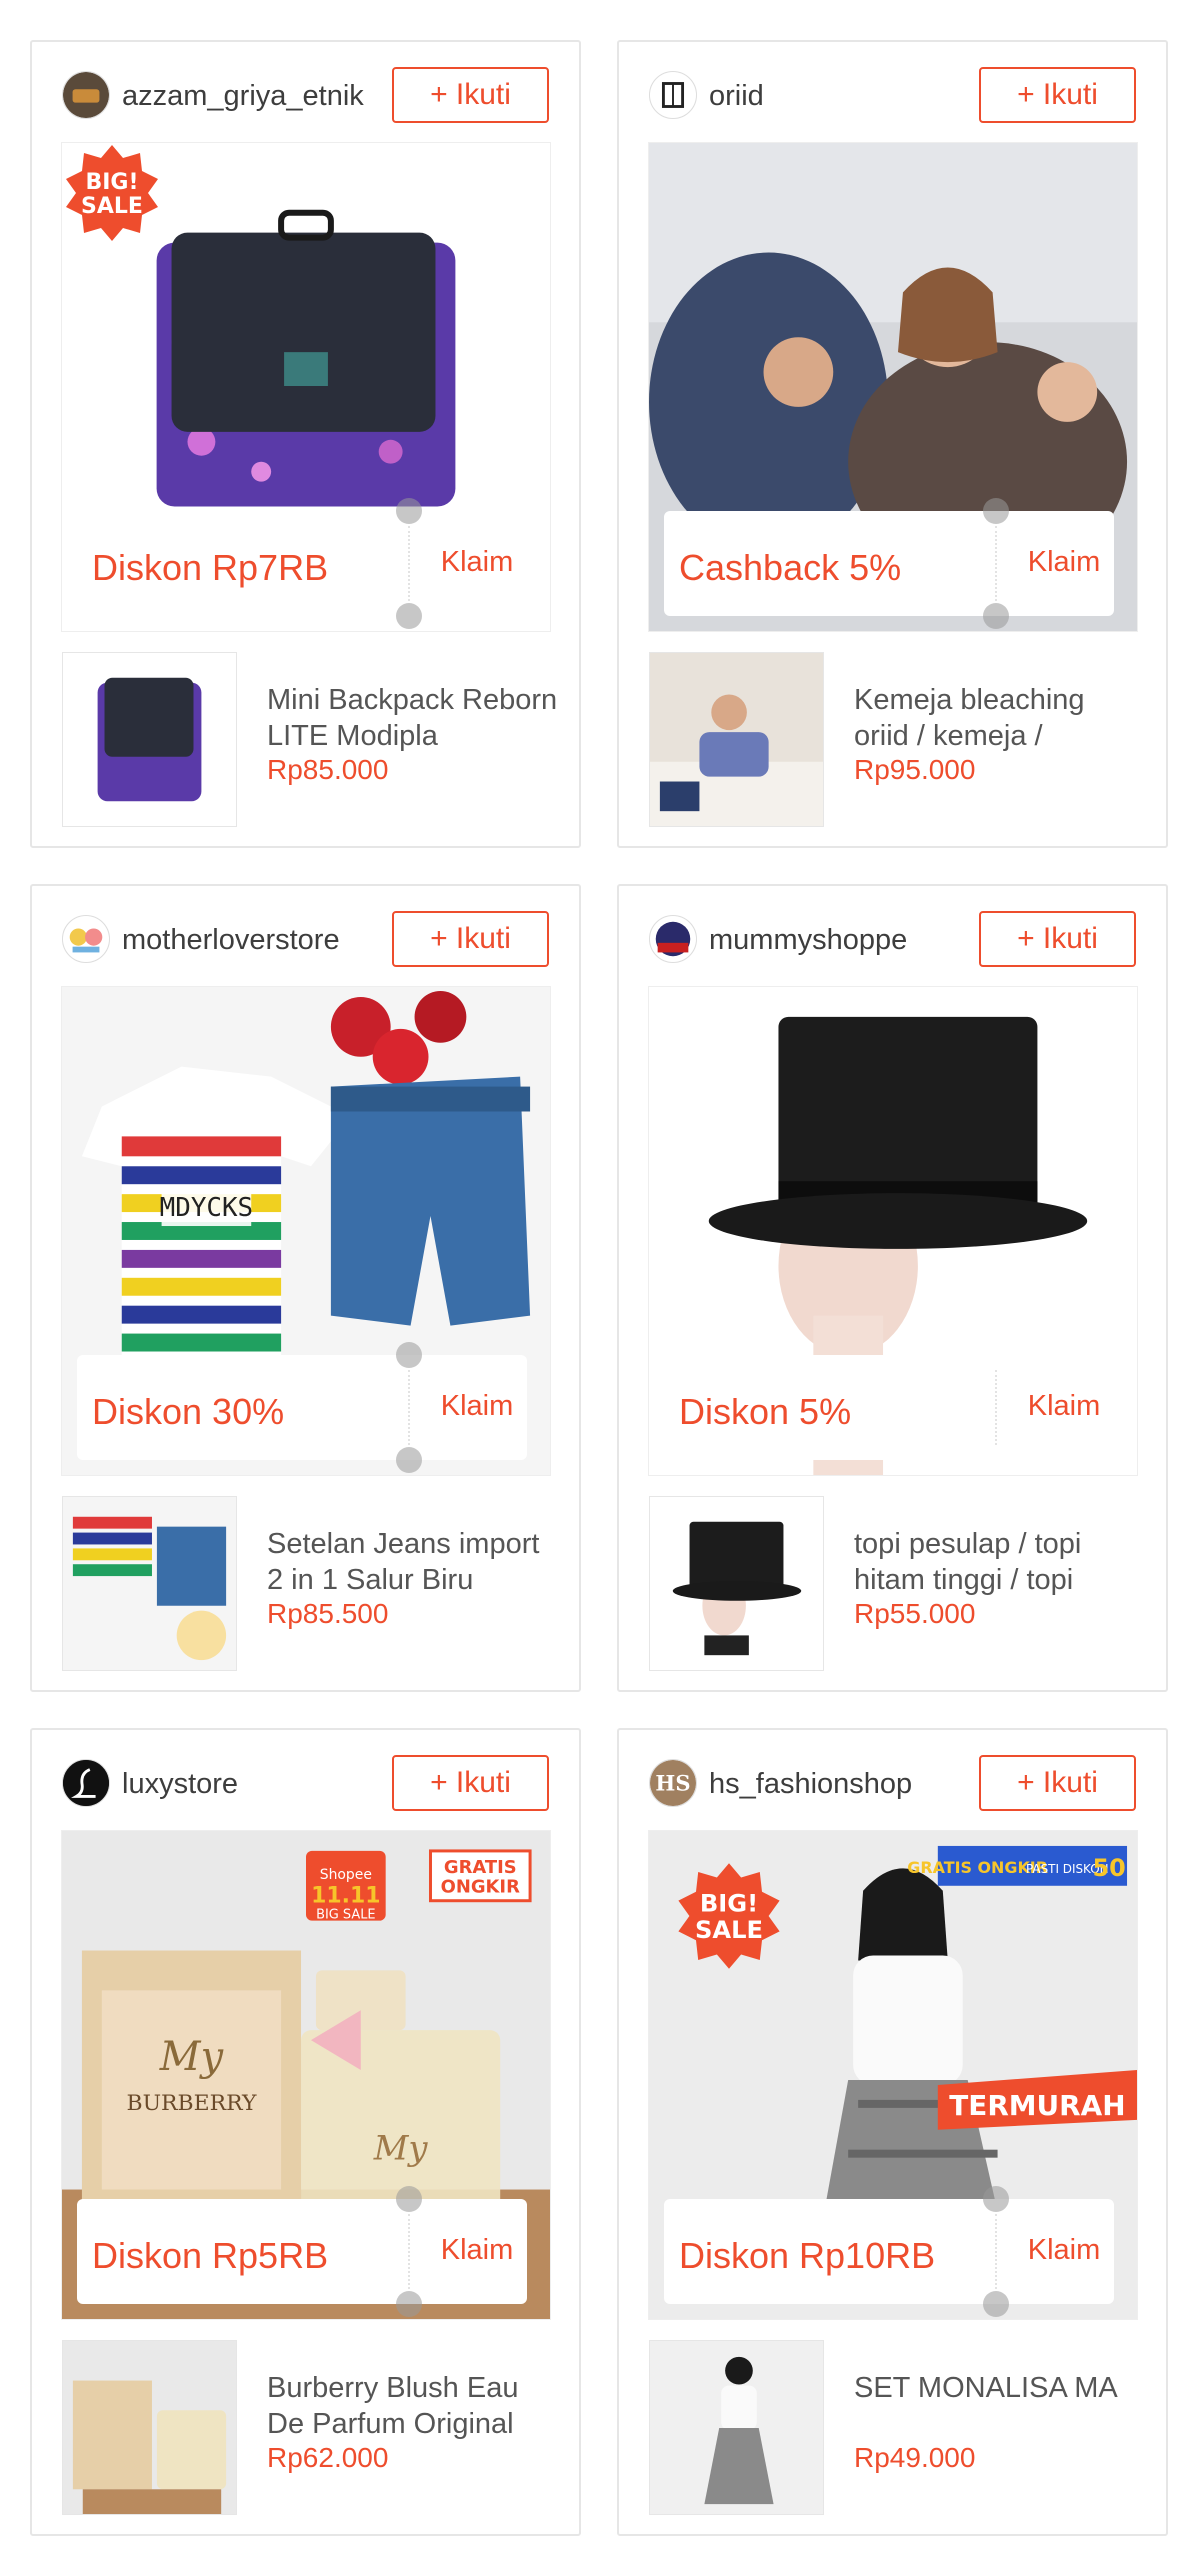  Describe the element at coordinates (480, 1867) in the screenshot. I see `gratis-mark: GRATIS` at that location.